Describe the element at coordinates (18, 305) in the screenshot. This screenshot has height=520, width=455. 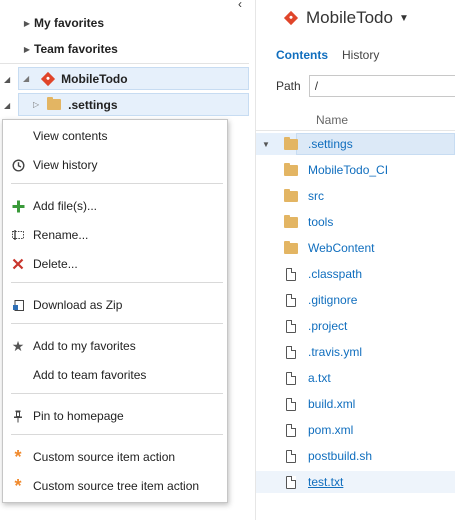
I see `download-zip-icon` at that location.